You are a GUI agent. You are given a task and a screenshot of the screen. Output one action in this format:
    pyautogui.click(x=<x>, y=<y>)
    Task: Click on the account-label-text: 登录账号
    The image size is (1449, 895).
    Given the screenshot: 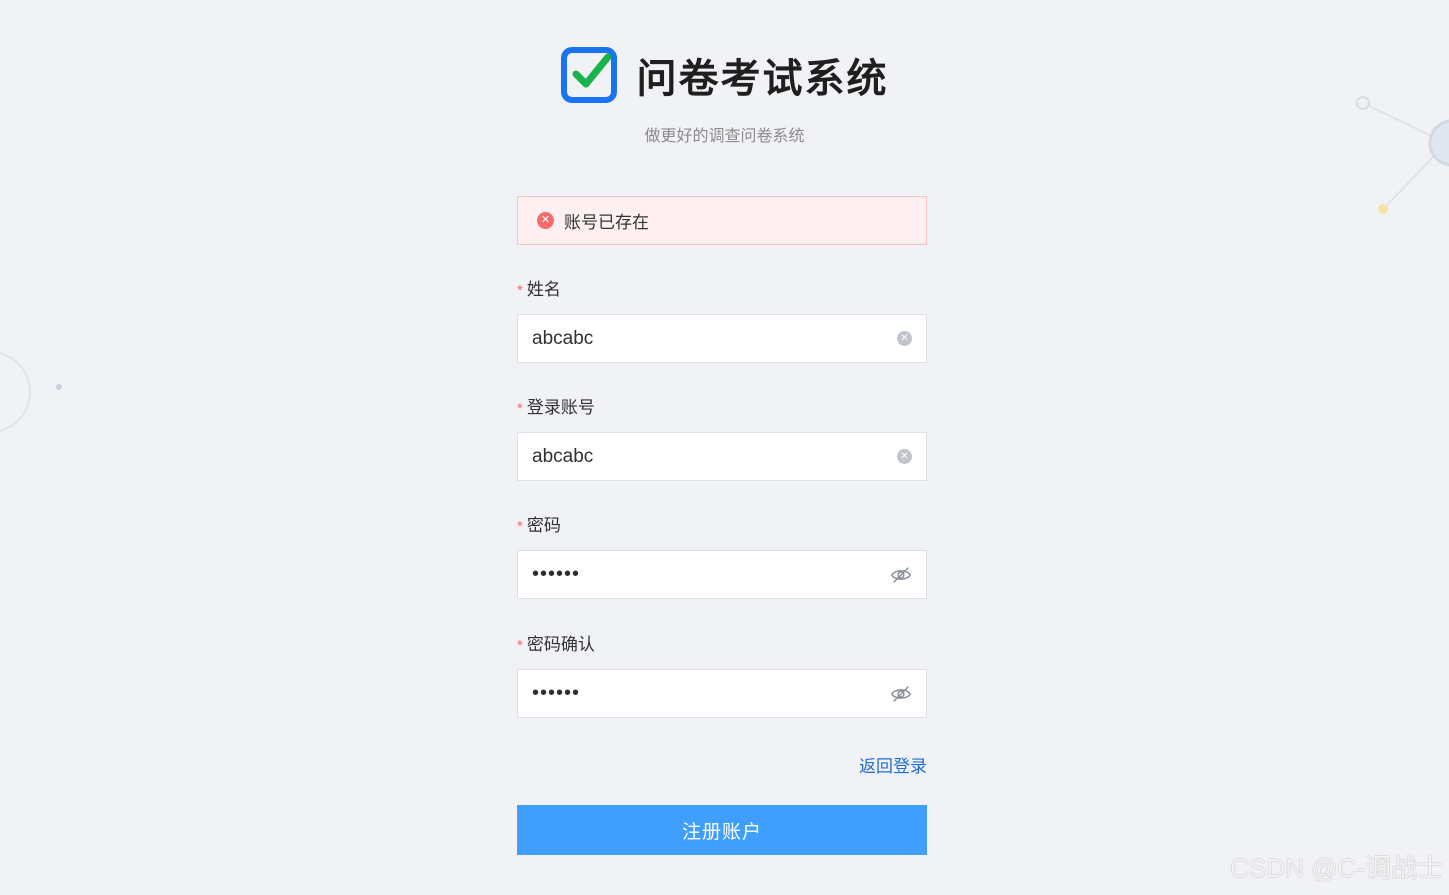 What is the action you would take?
    pyautogui.click(x=560, y=407)
    